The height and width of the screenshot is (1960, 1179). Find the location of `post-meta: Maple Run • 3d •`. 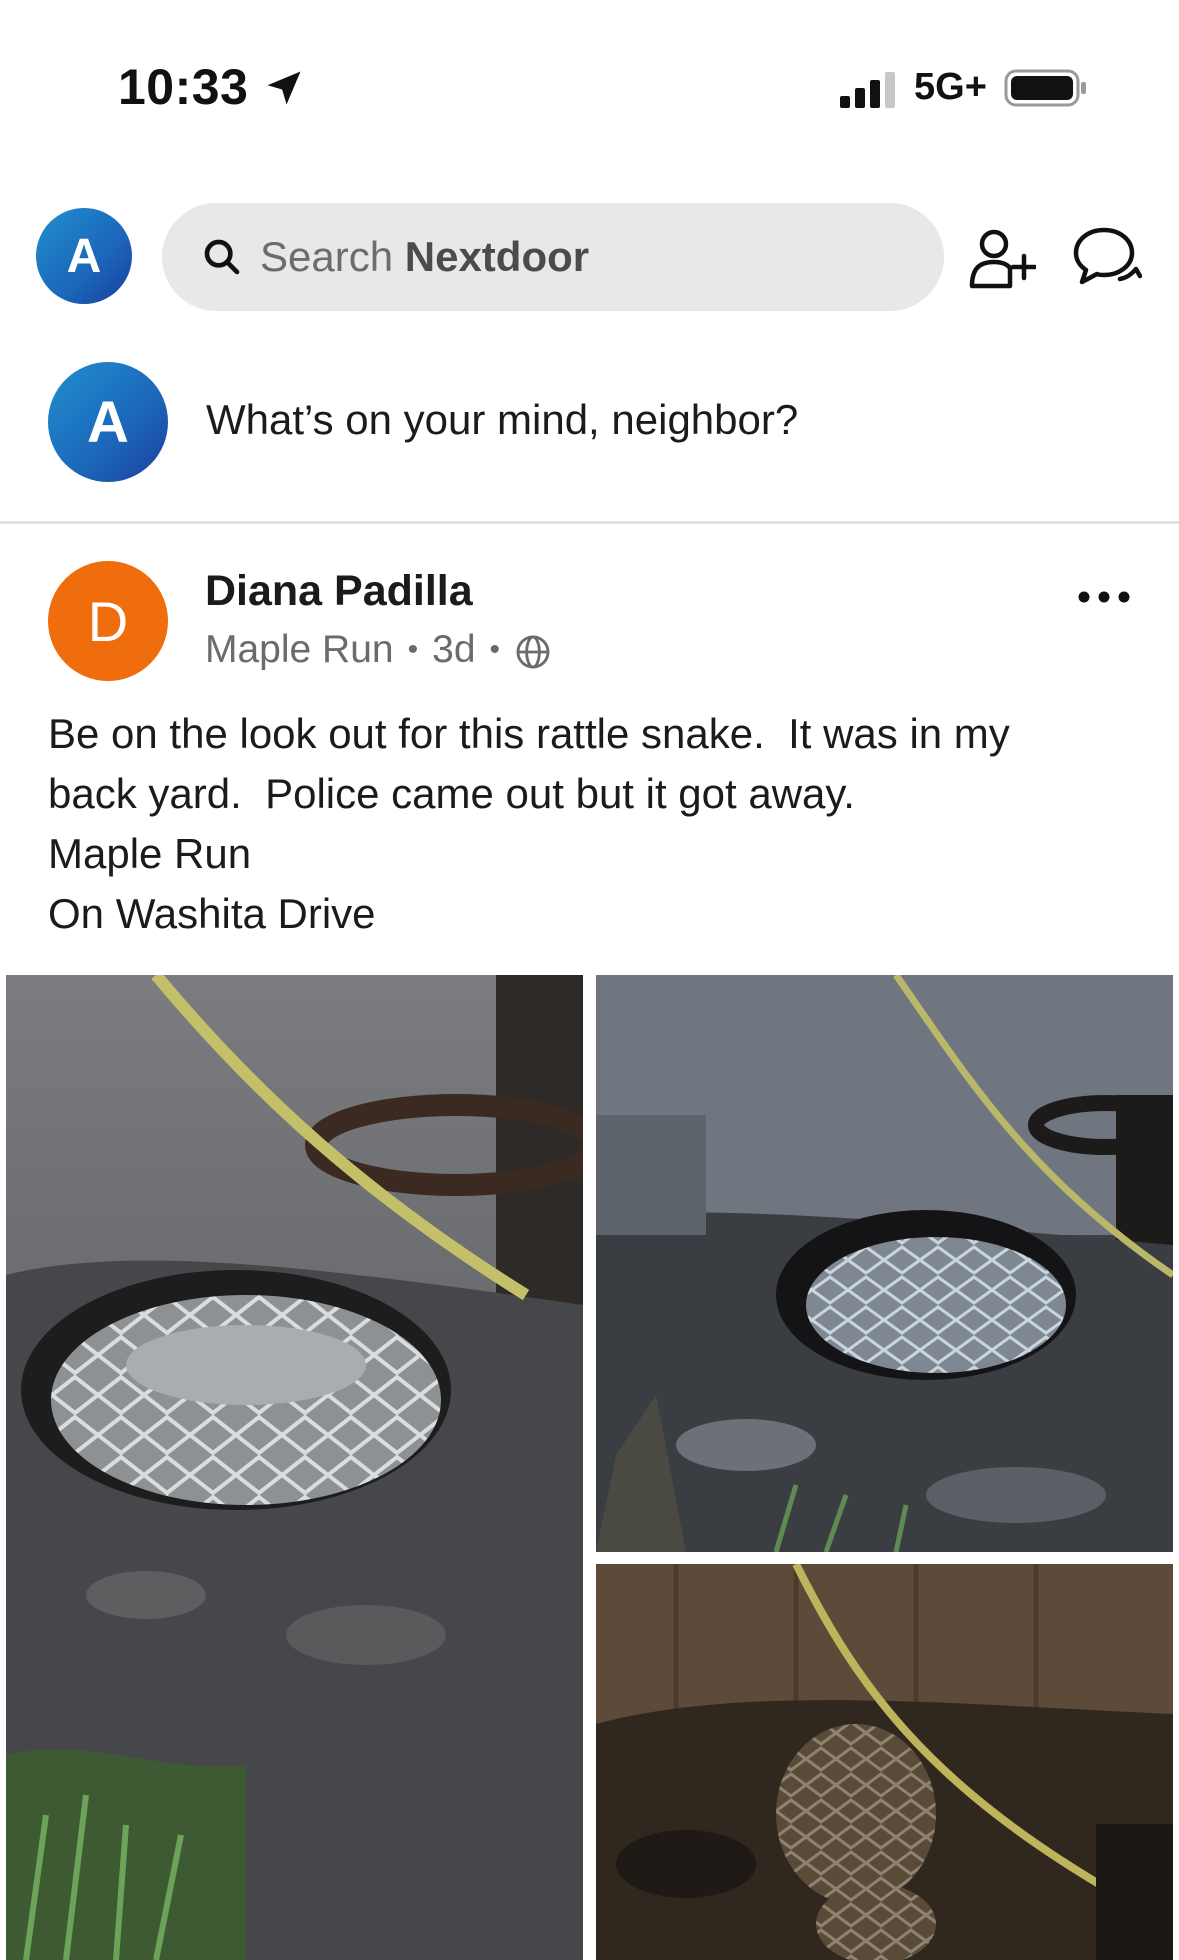

post-meta: Maple Run • 3d • is located at coordinates (378, 650).